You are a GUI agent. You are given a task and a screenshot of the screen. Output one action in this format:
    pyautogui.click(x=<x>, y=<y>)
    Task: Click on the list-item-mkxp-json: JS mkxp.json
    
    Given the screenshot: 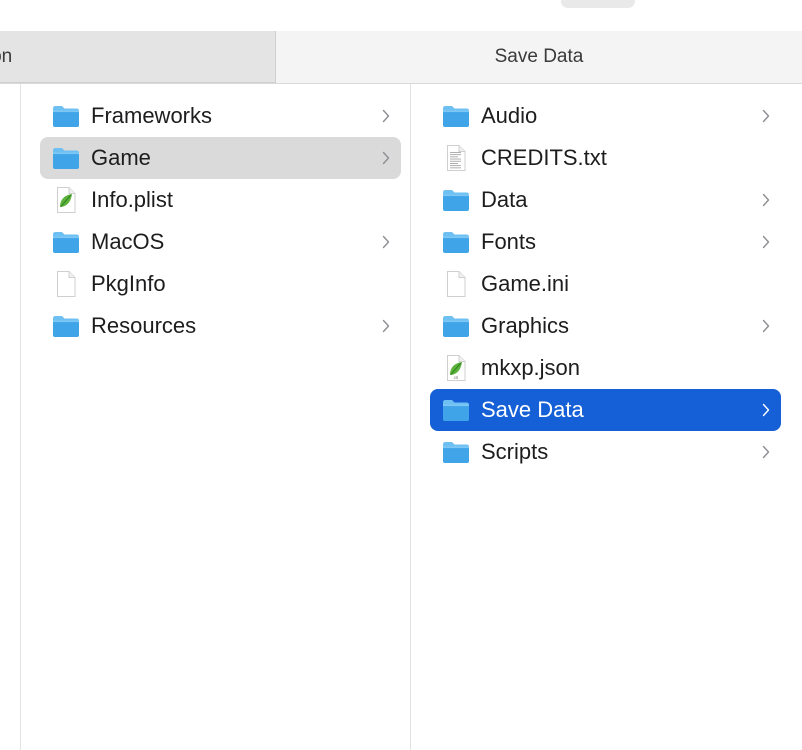 What is the action you would take?
    pyautogui.click(x=605, y=368)
    